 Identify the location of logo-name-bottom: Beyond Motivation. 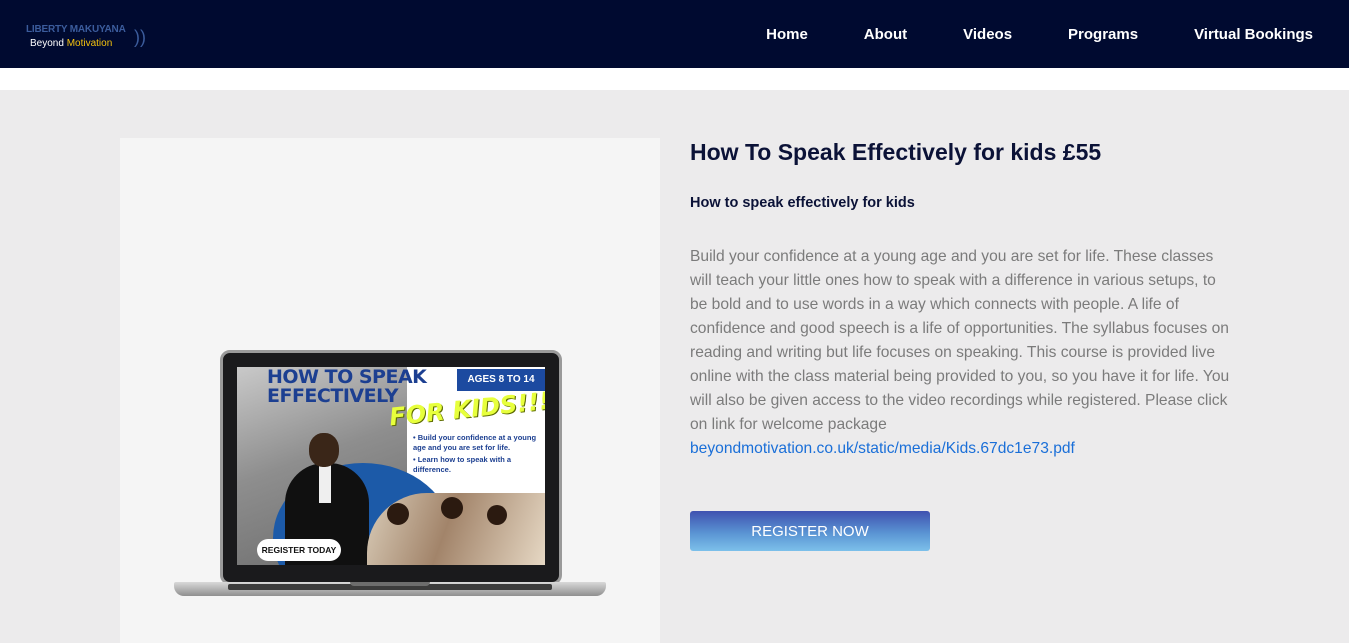
(71, 43).